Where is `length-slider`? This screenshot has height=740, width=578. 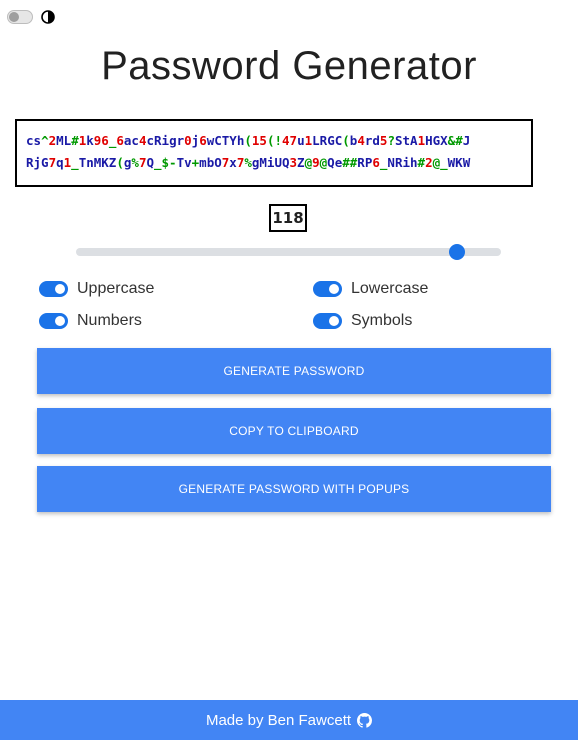 length-slider is located at coordinates (288, 252).